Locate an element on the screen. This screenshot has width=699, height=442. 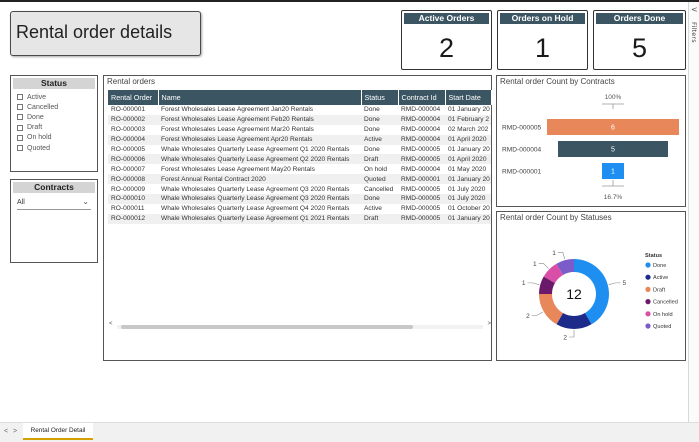
table-cell: 01 April 2020 is located at coordinates (468, 159).